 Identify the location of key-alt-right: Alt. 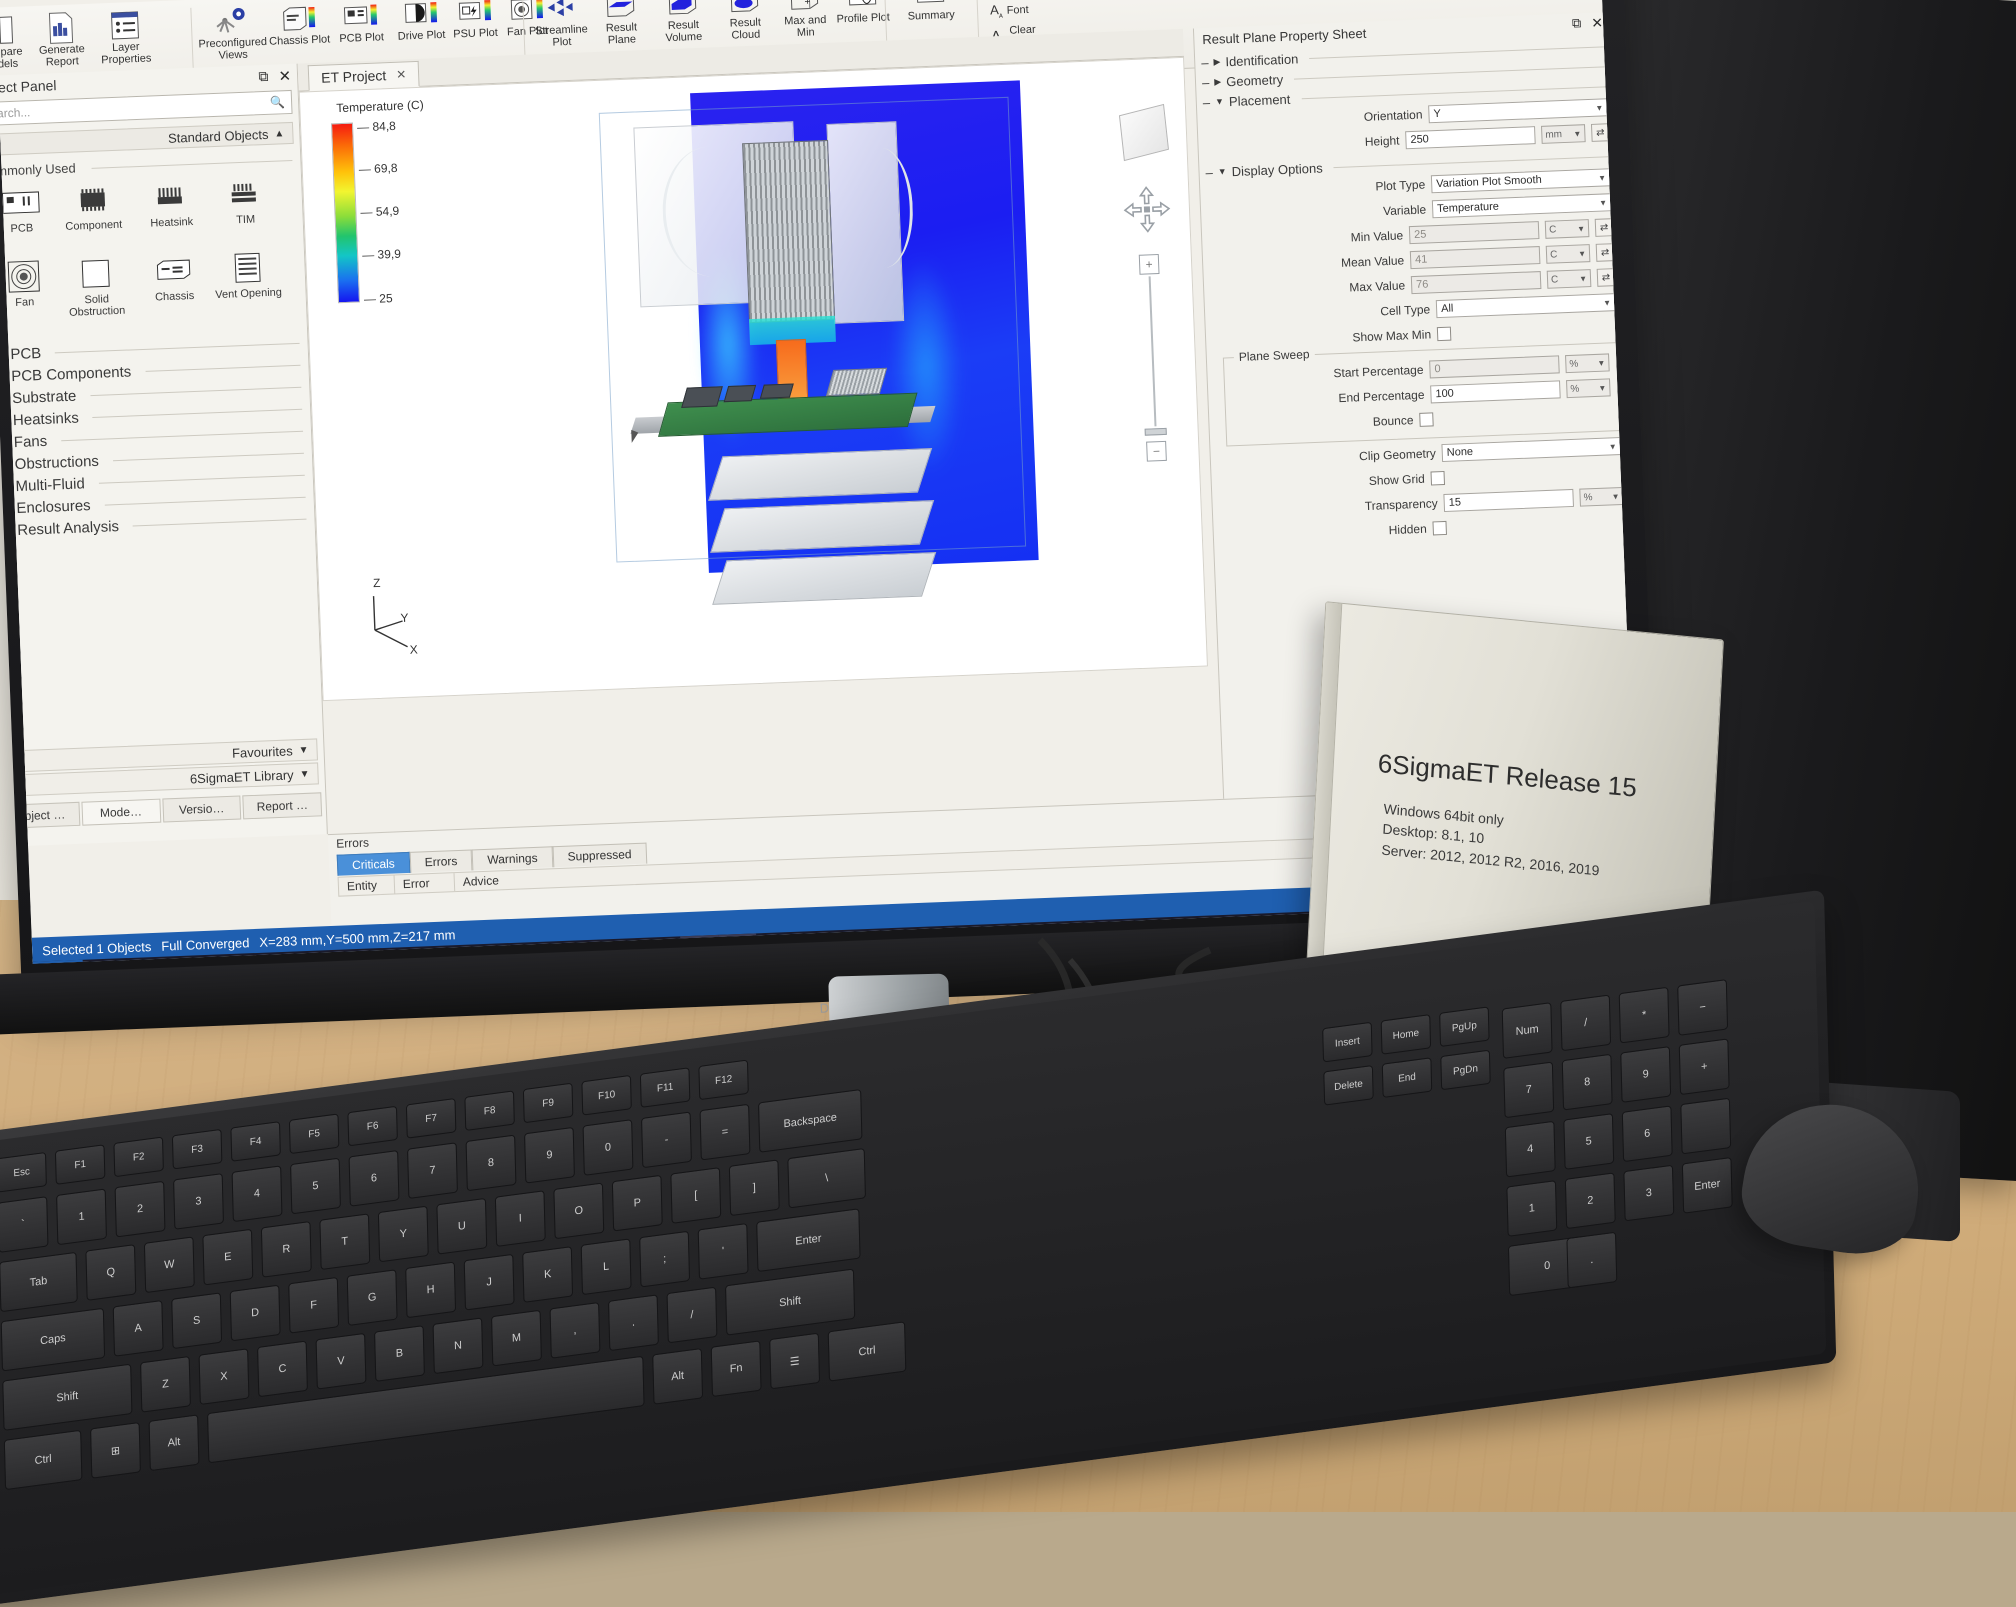
(678, 1376).